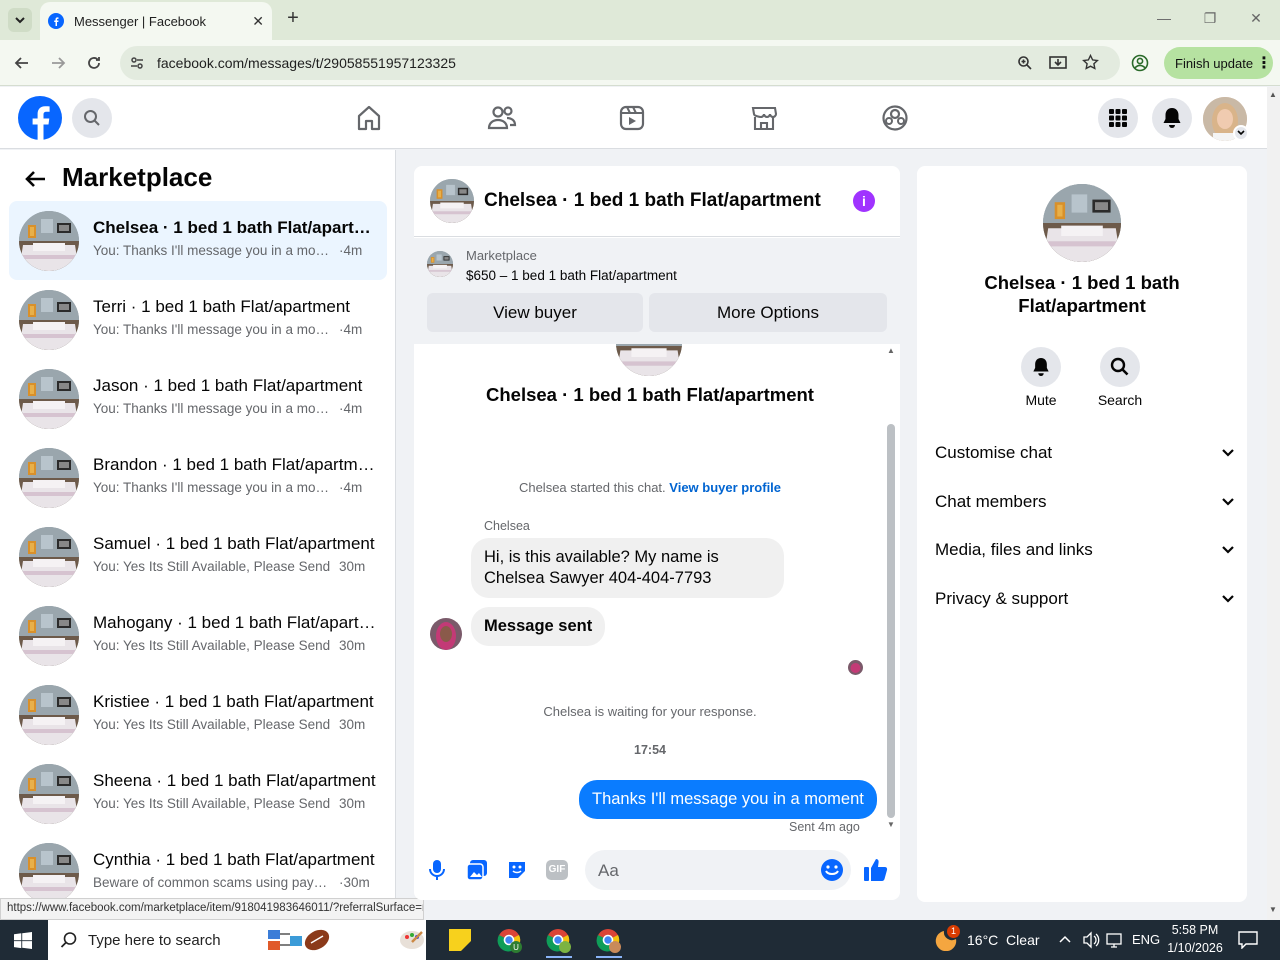  Describe the element at coordinates (725, 487) in the screenshot. I see `view-buyer-profile-link: View buyer profile` at that location.